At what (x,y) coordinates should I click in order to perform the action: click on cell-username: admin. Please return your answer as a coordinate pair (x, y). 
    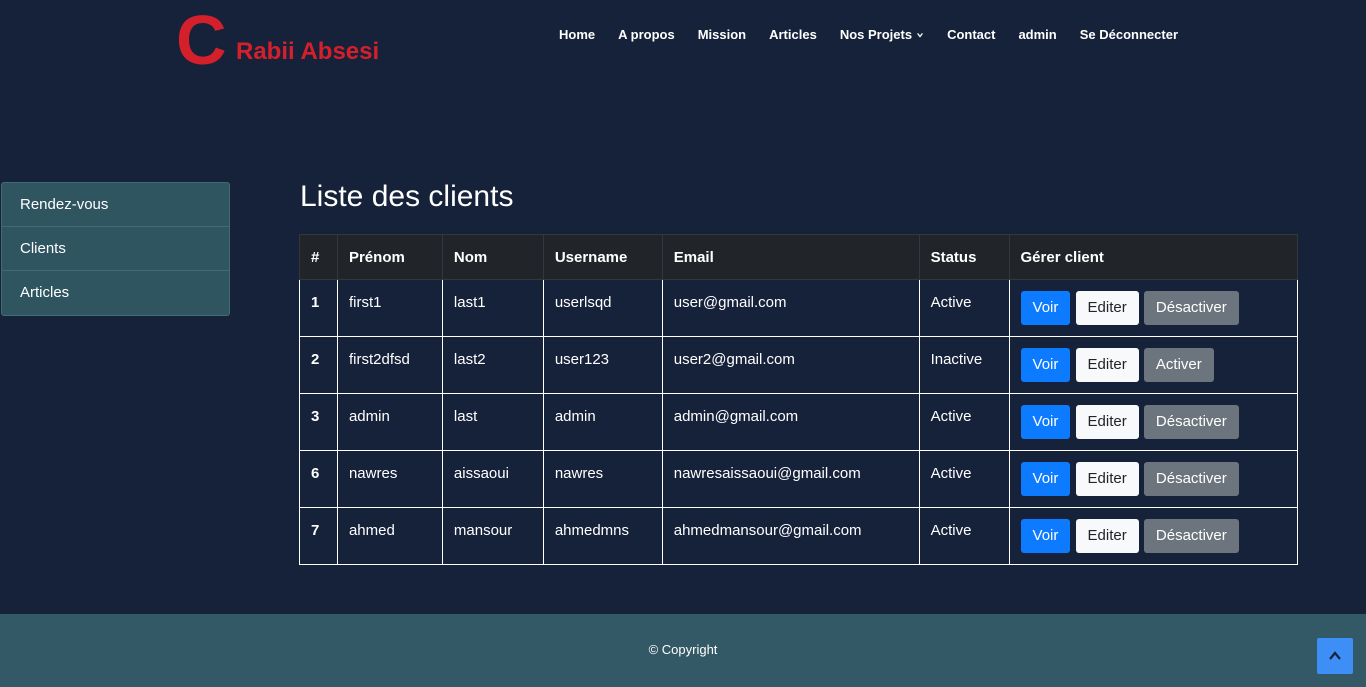
    Looking at the image, I should click on (602, 422).